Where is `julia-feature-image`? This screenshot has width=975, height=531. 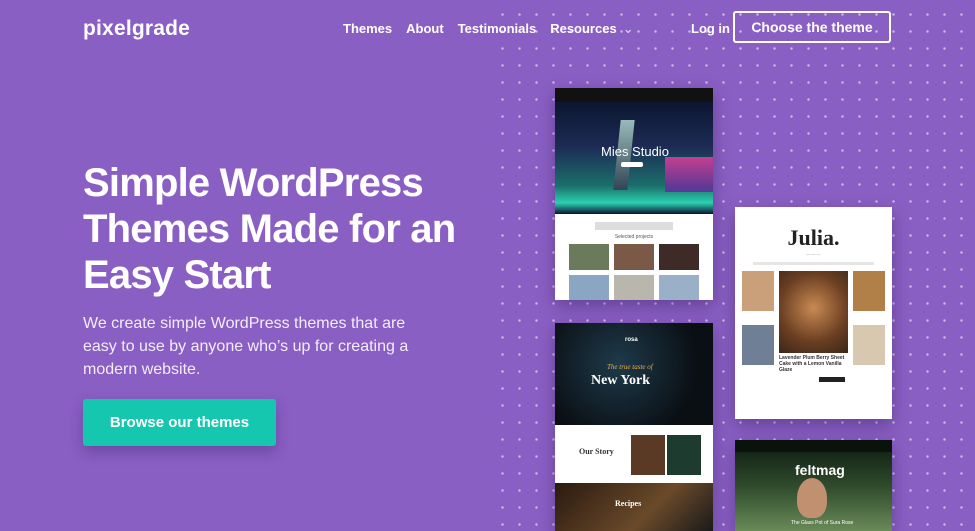 julia-feature-image is located at coordinates (813, 312).